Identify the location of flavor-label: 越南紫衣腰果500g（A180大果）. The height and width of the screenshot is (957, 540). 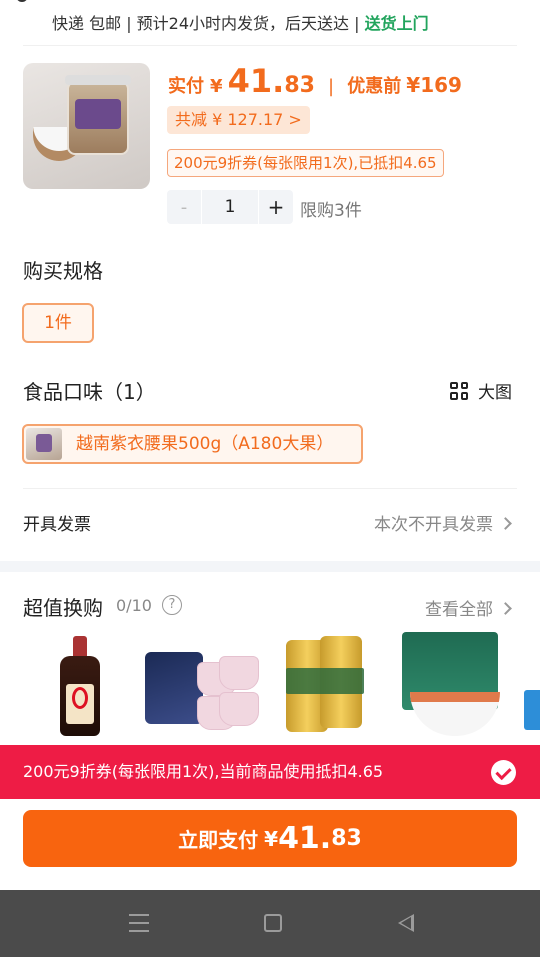
(205, 444).